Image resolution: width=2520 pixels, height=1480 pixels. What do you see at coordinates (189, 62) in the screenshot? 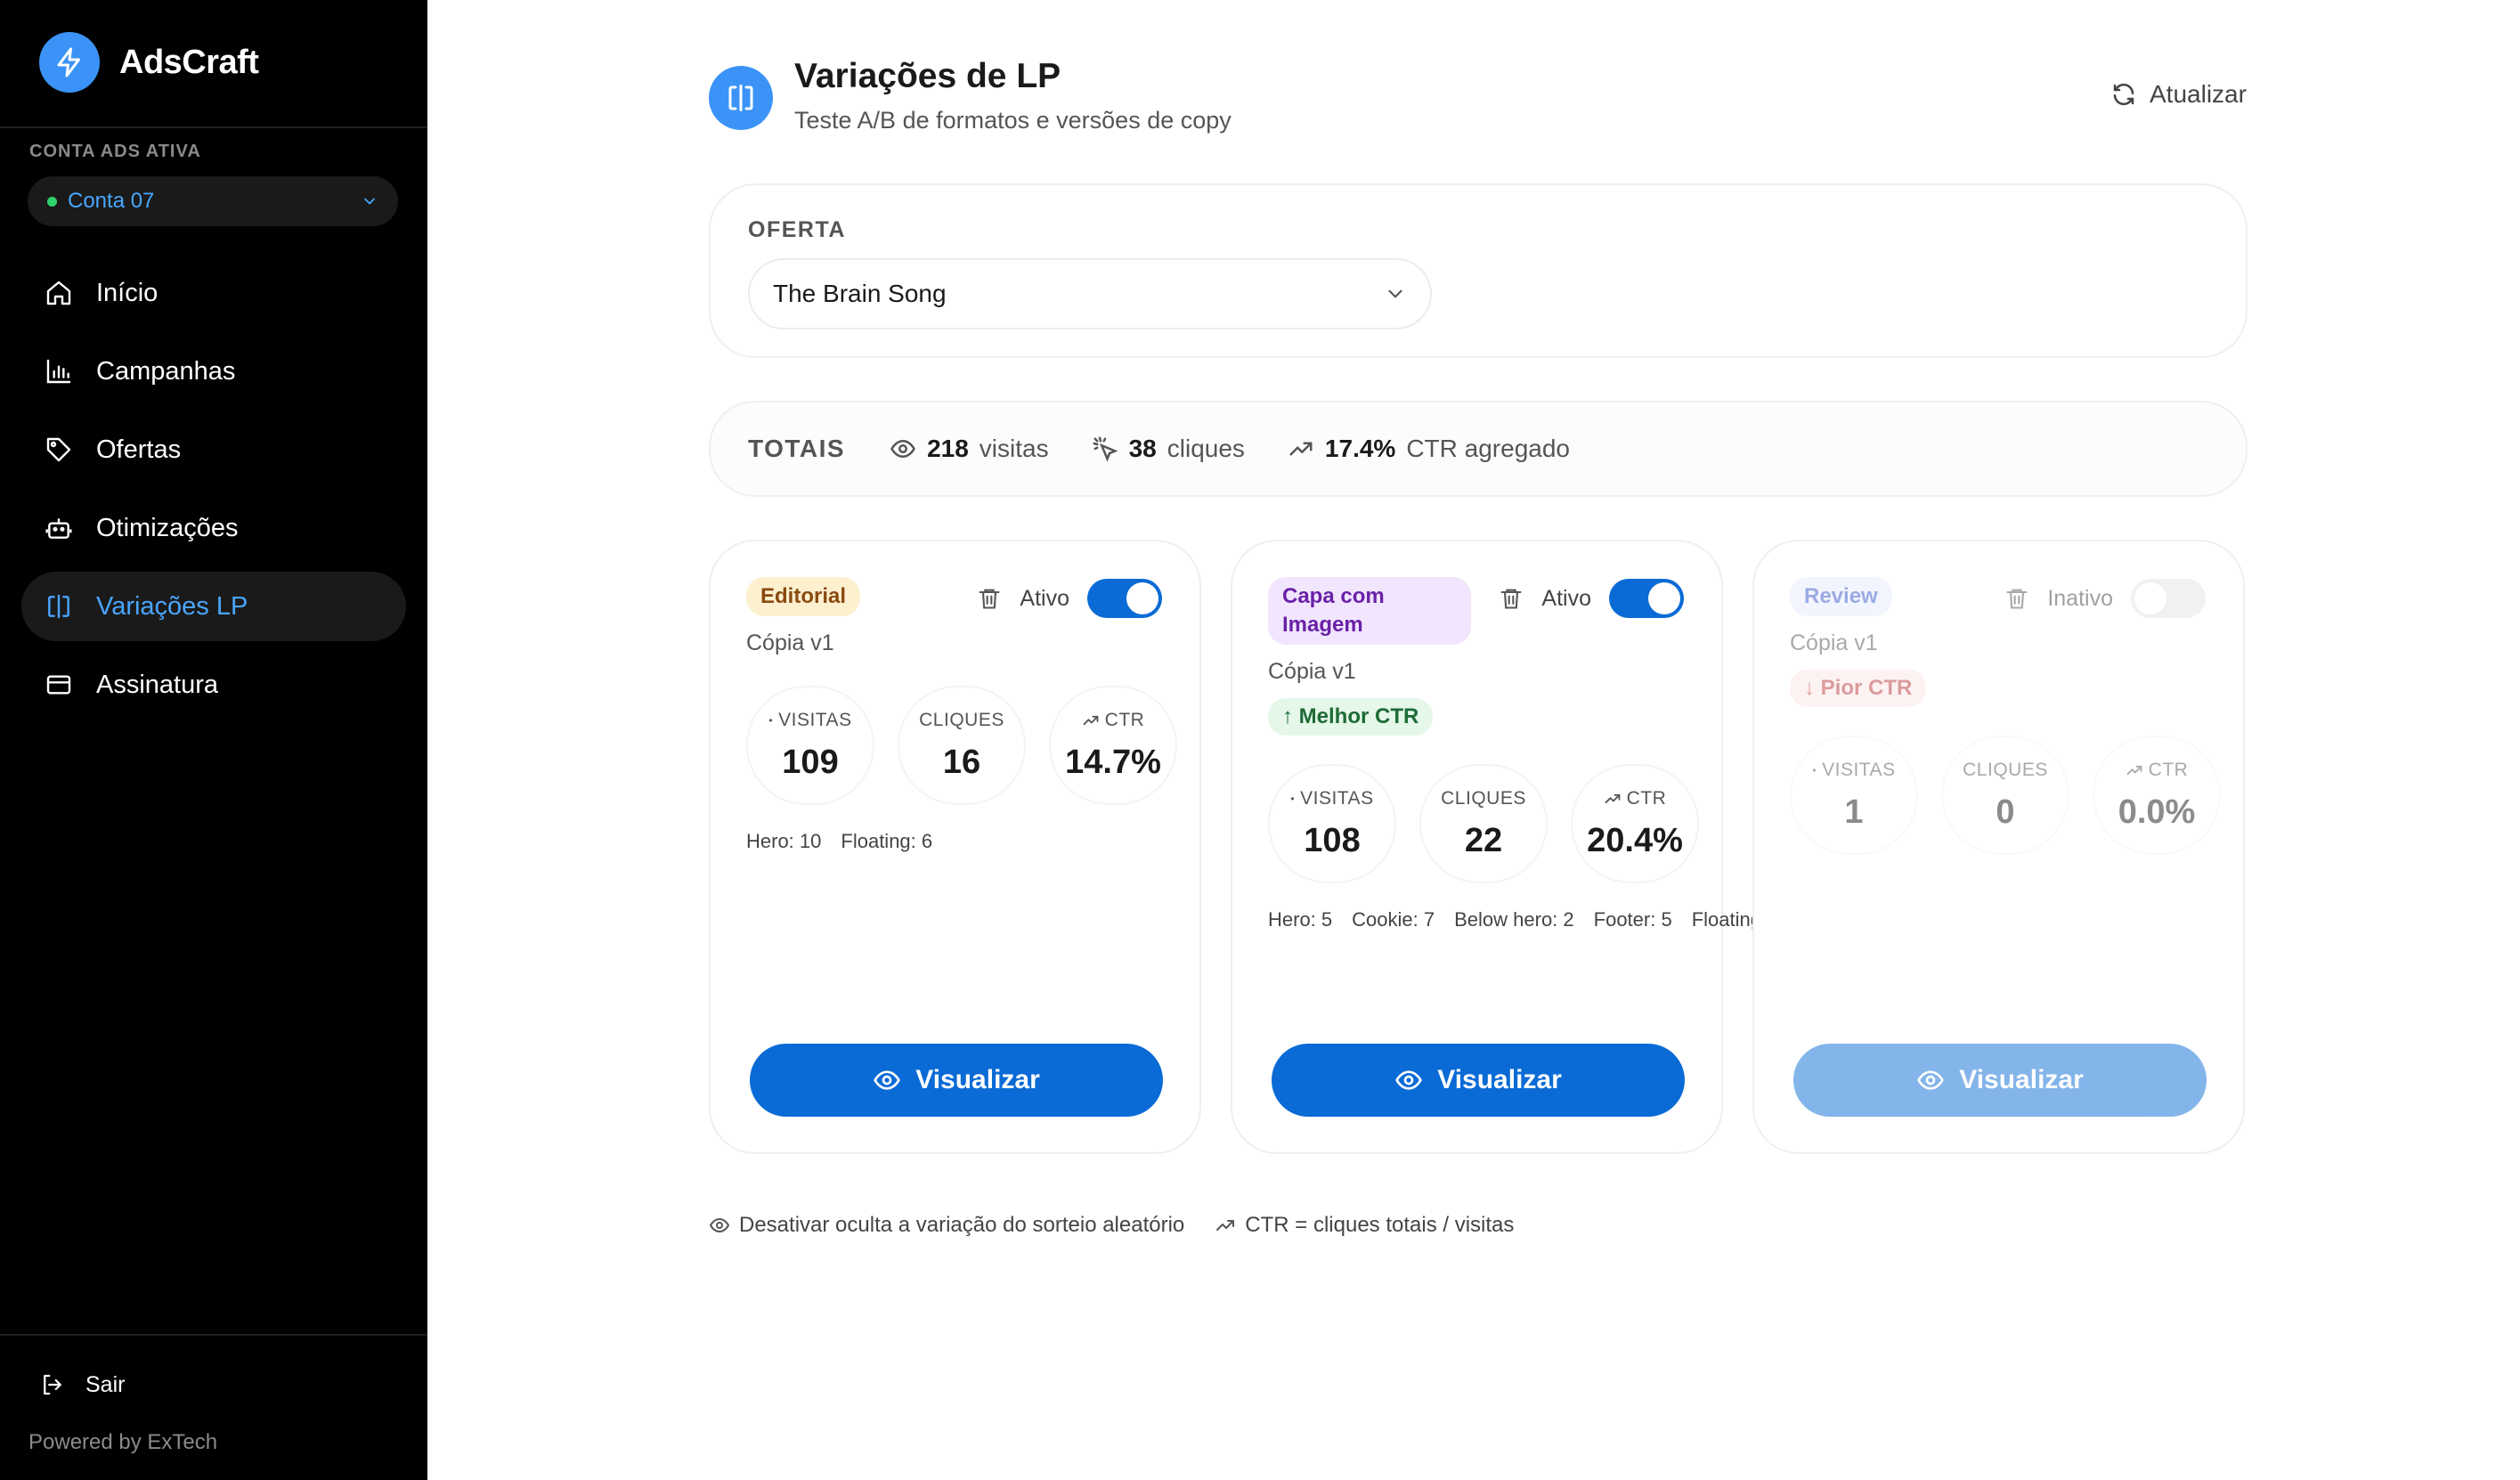
I see `app-name: AdsCraft` at bounding box center [189, 62].